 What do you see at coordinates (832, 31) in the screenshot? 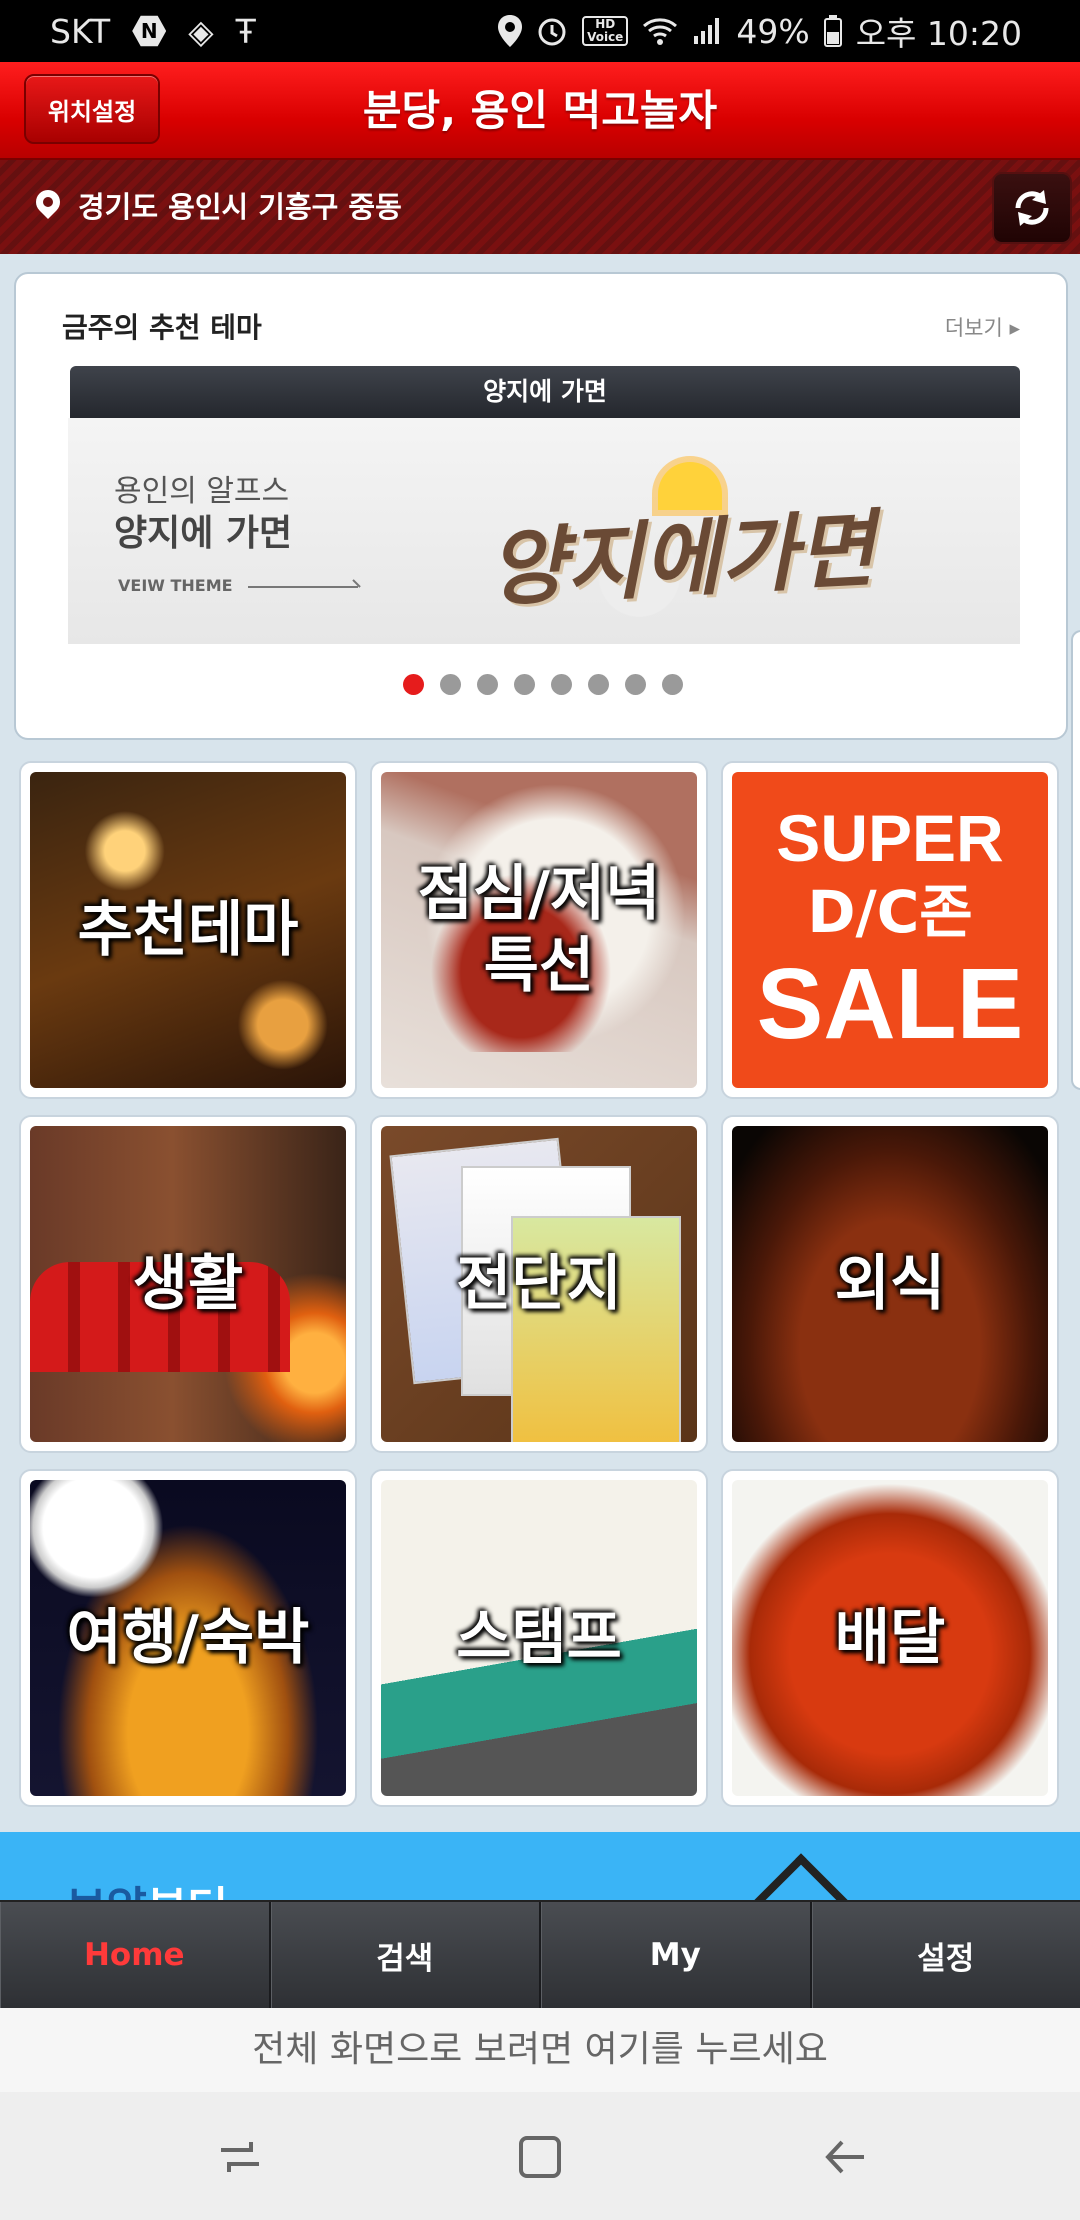
I see `battery-icon` at bounding box center [832, 31].